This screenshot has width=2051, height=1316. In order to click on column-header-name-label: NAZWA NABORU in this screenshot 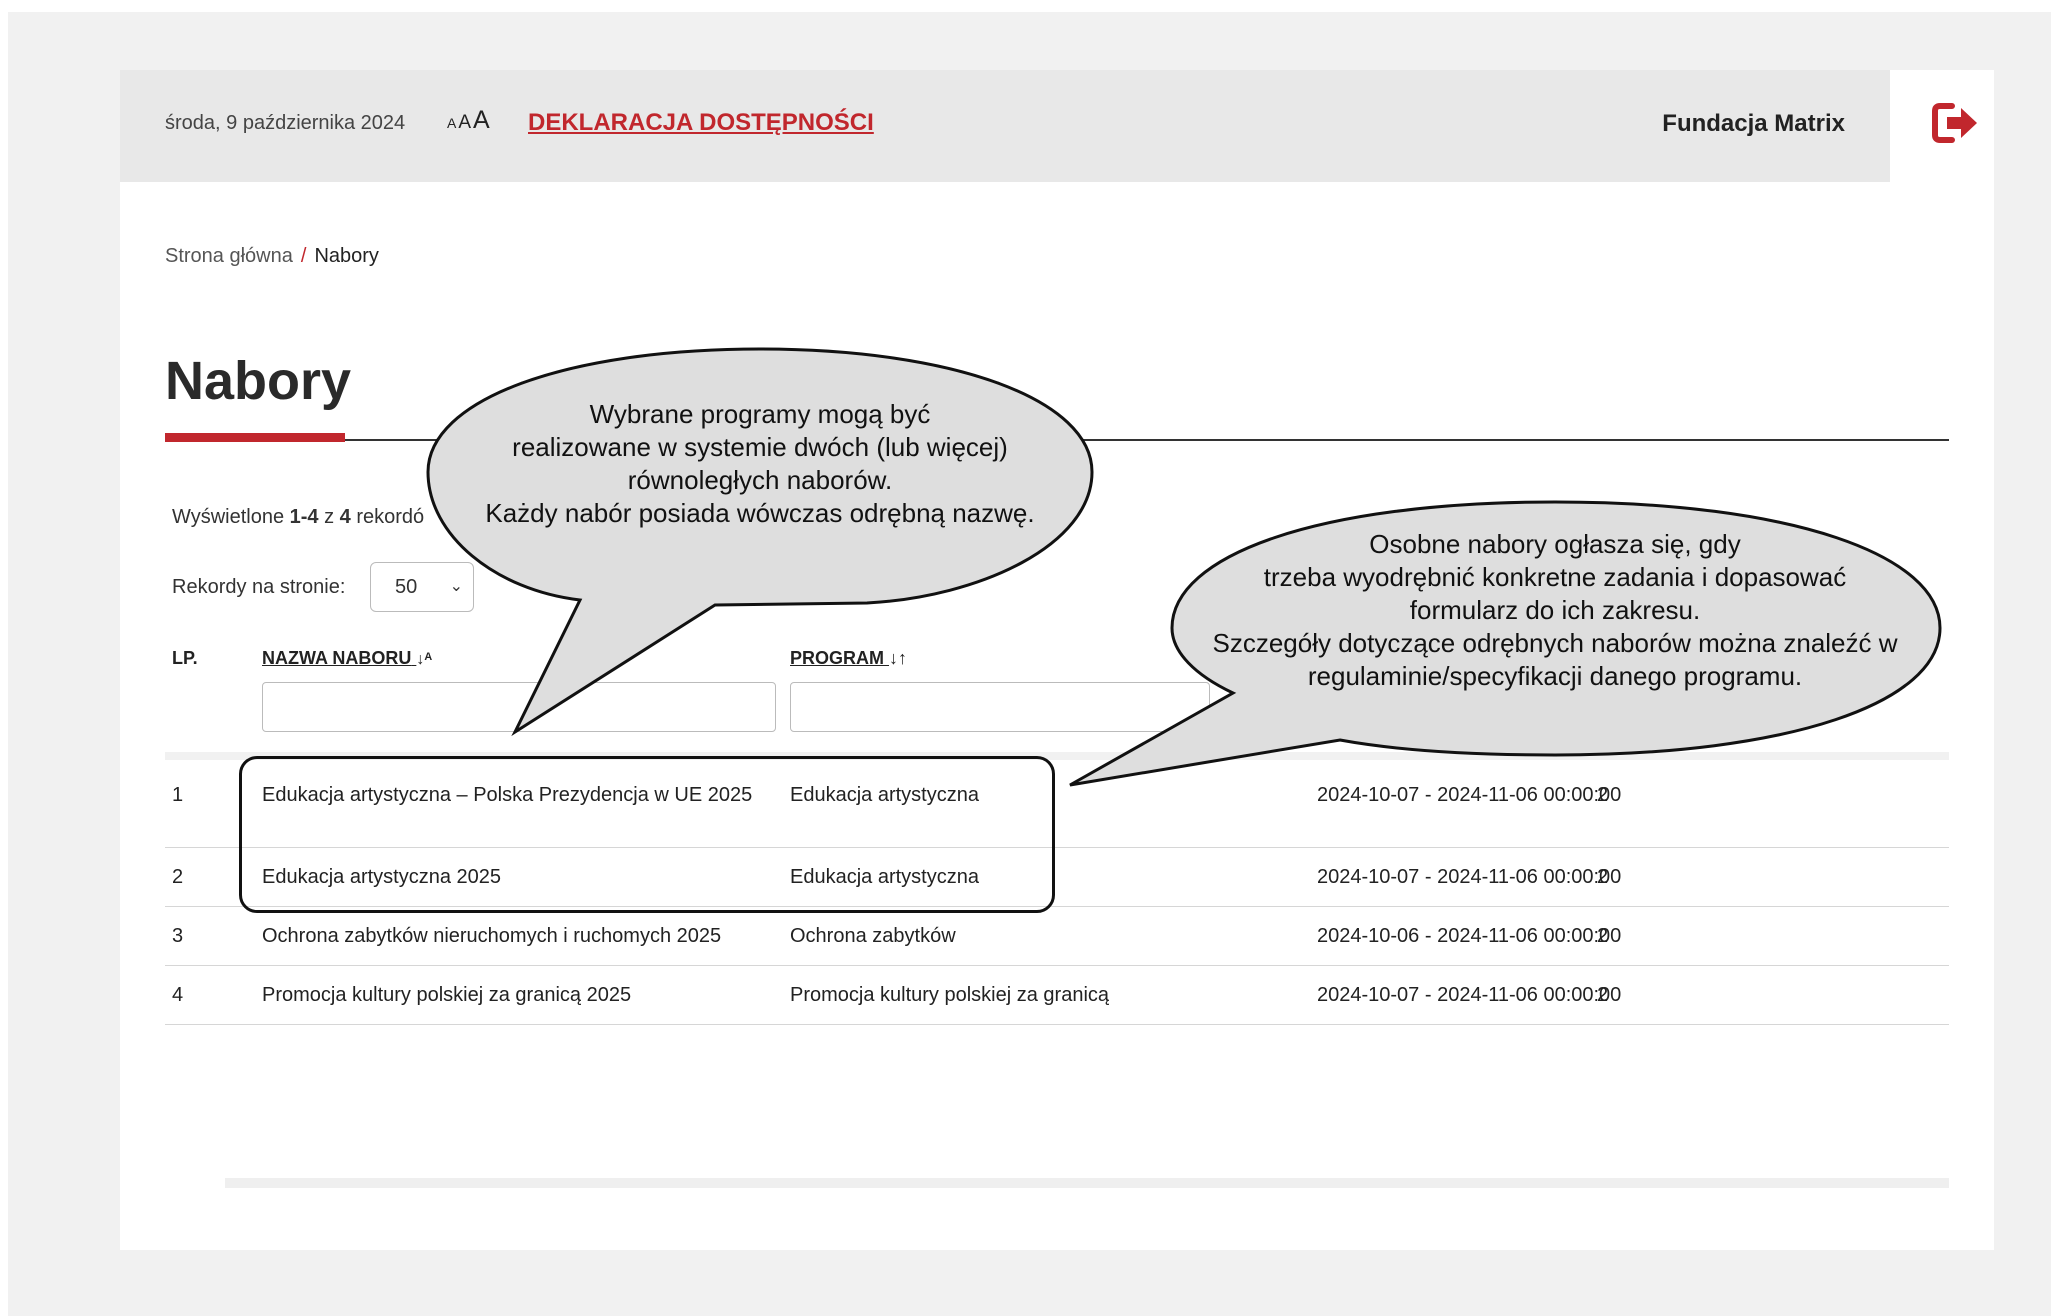, I will do `click(337, 658)`.